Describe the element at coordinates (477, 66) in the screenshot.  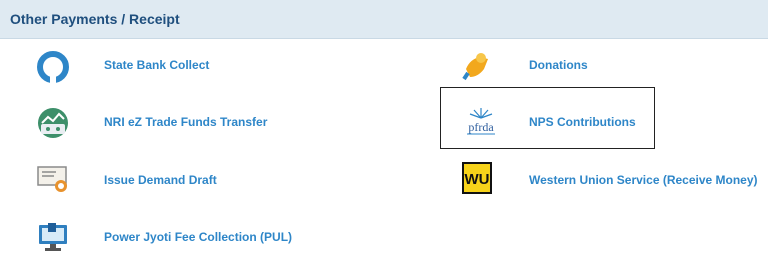
I see `donation-hand-icon` at that location.